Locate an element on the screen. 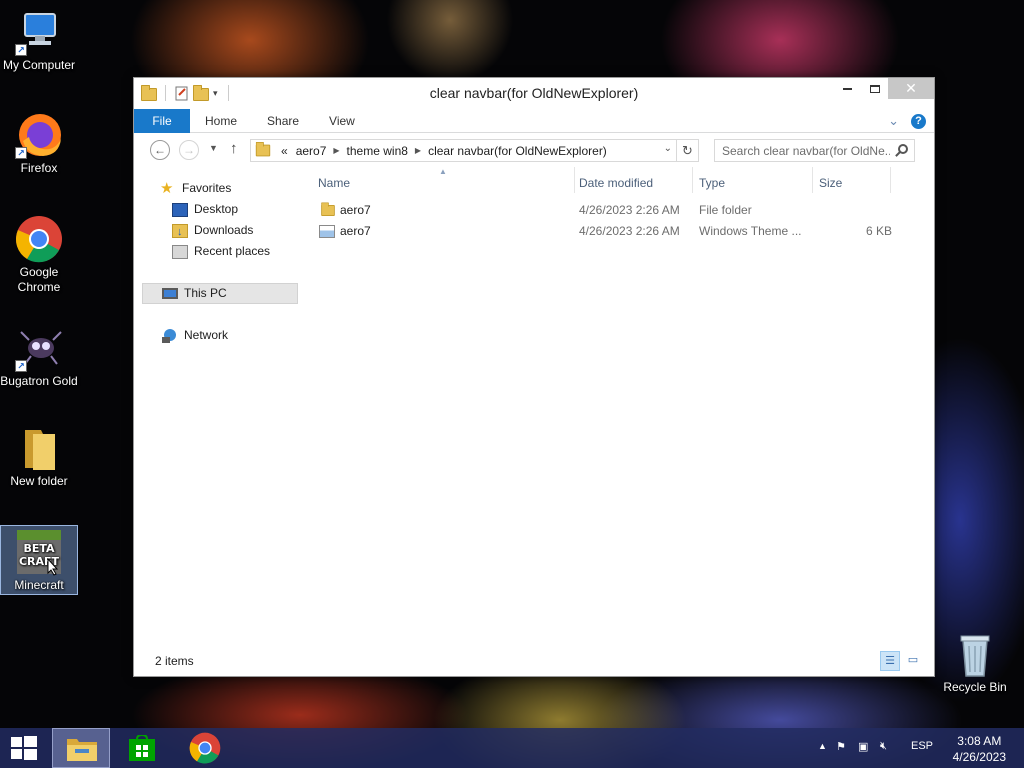  computer-icon: ↗ is located at coordinates (39, 32).